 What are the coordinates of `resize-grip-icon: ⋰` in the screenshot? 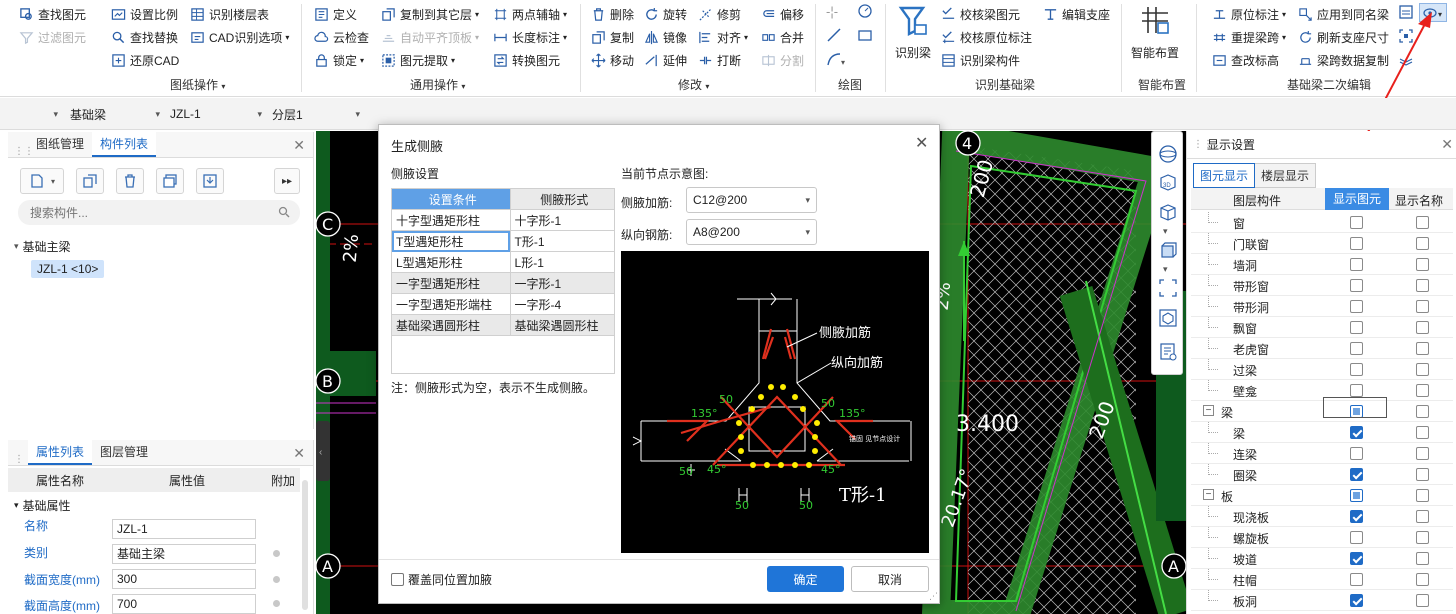 It's located at (933, 596).